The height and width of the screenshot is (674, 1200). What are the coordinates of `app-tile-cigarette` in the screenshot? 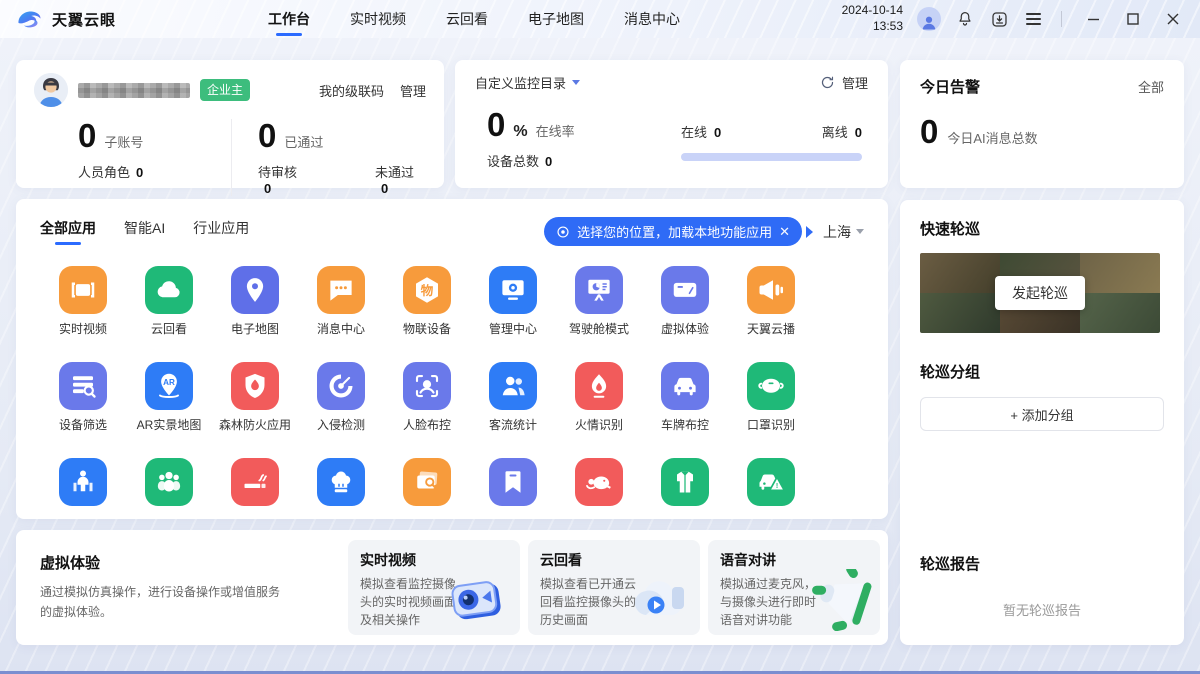 It's located at (255, 488).